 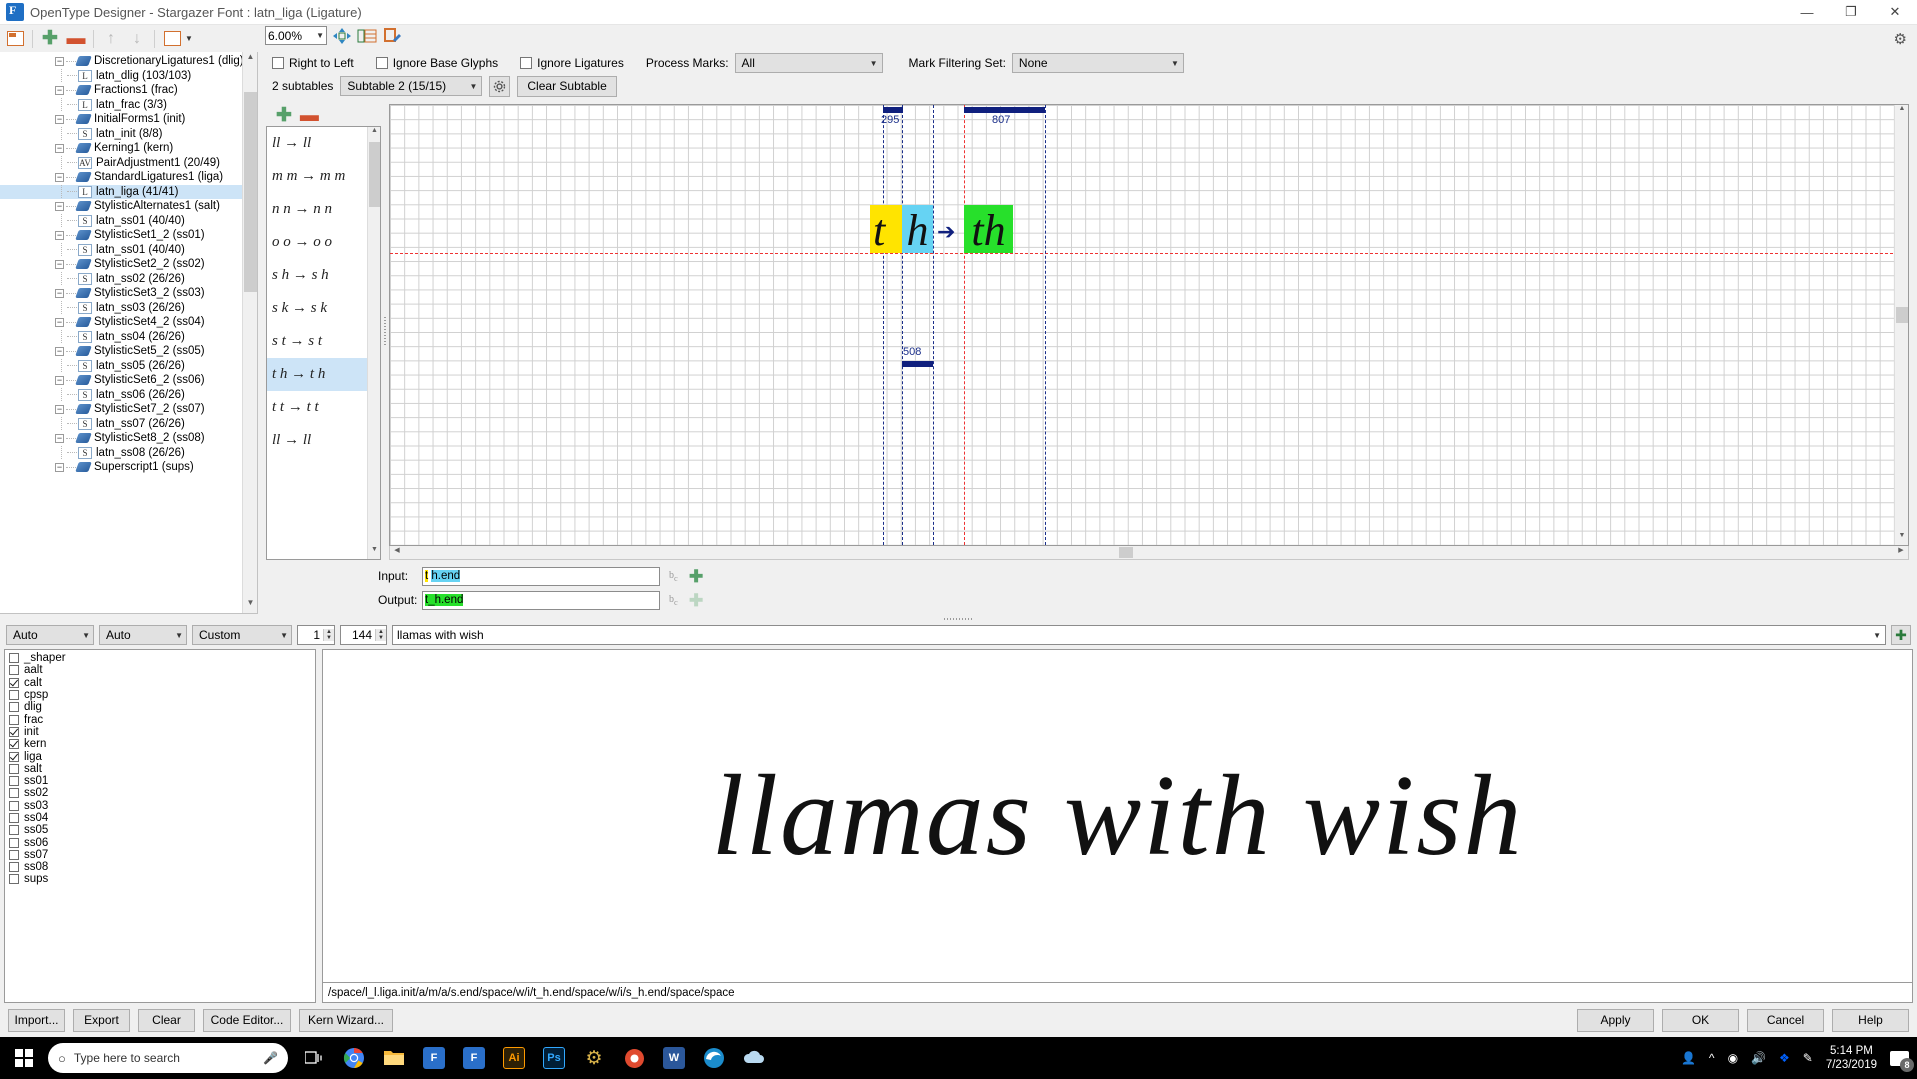 I want to click on settings-icon: ⚙, so click(x=1900, y=39).